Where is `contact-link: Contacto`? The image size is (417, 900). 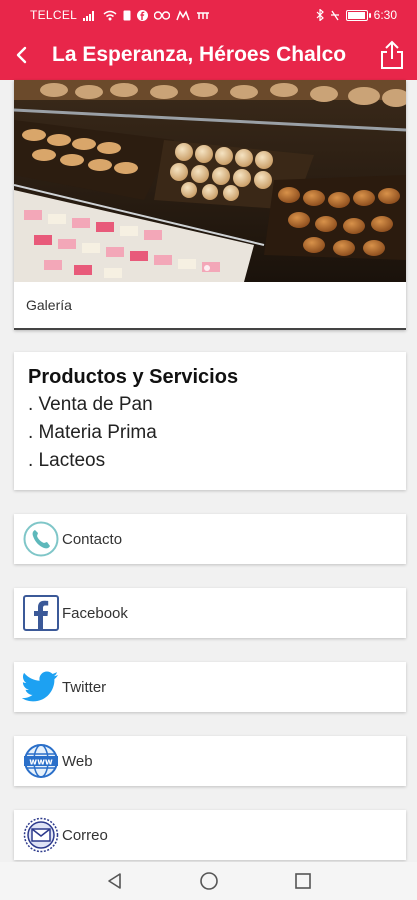 contact-link: Contacto is located at coordinates (210, 539).